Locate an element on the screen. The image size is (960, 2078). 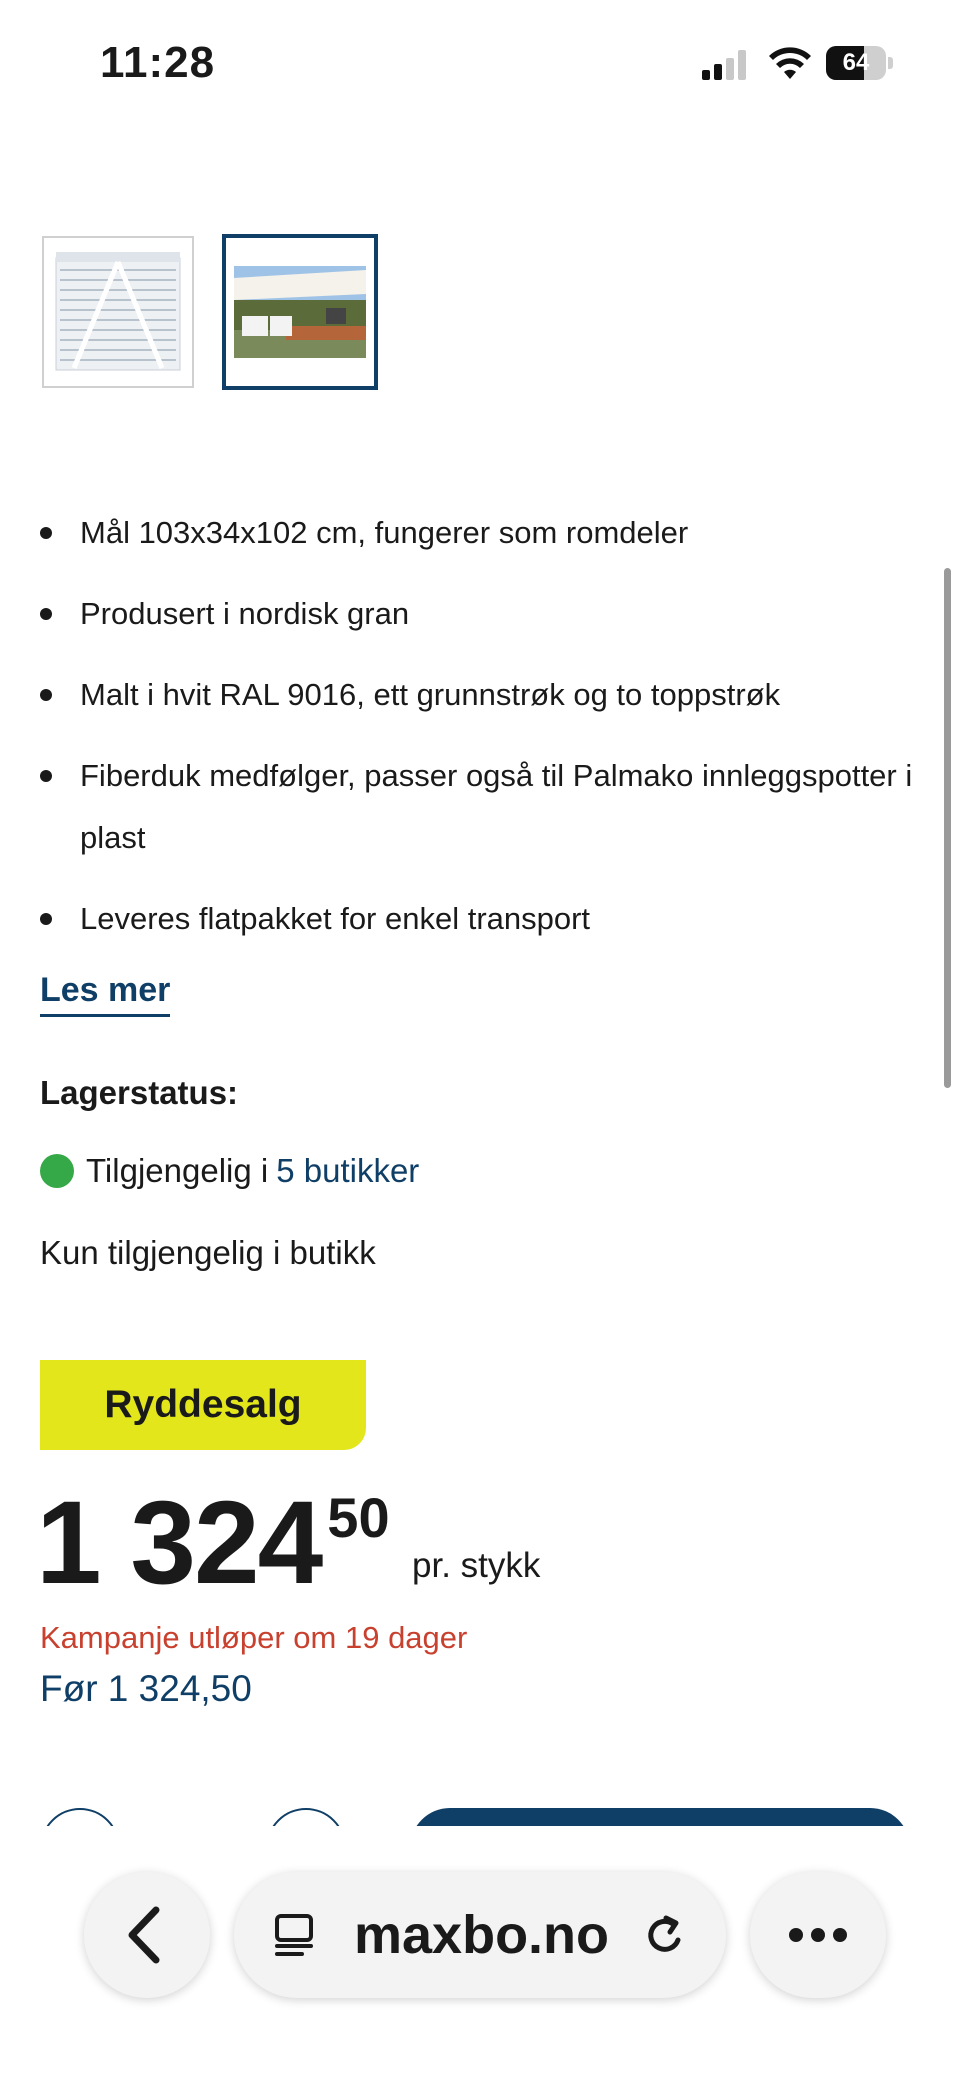
status-time: 11:28 is located at coordinates (158, 62).